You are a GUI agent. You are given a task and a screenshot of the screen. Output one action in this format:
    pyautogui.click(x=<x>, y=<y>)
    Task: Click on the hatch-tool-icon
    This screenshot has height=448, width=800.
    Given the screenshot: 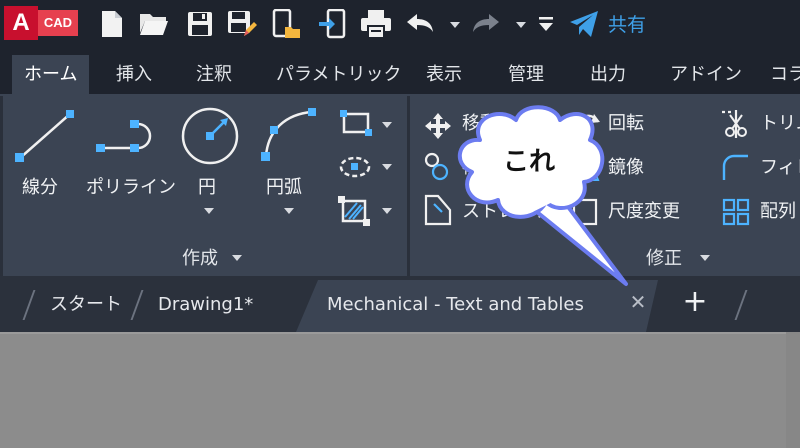 What is the action you would take?
    pyautogui.click(x=354, y=213)
    